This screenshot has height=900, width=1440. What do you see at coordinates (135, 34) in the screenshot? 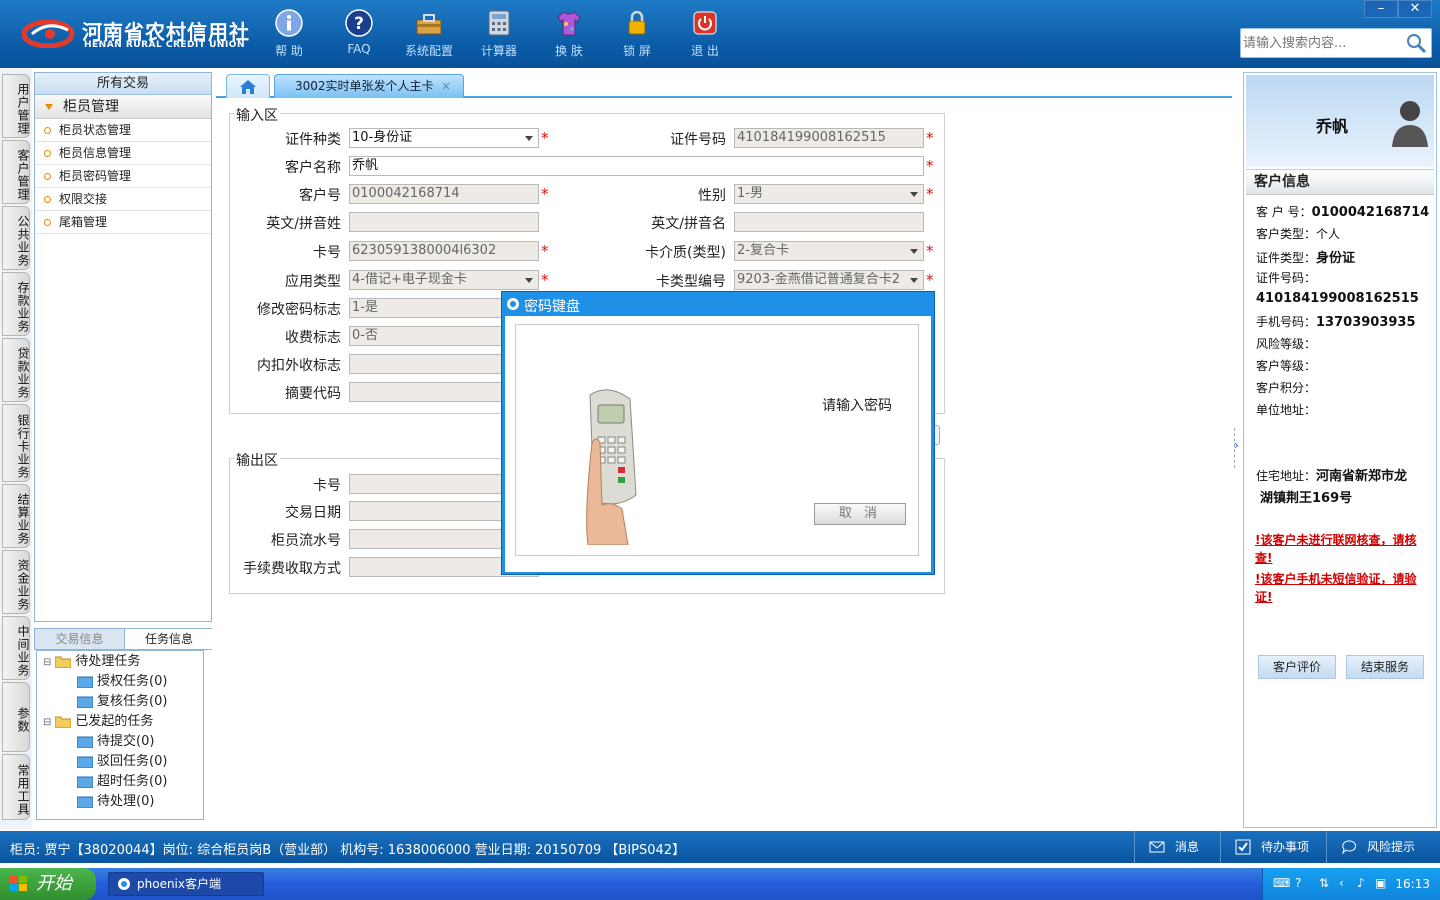
I see `logo: 河南省农村信用社 HENAN RURAL CREDIT UNION` at bounding box center [135, 34].